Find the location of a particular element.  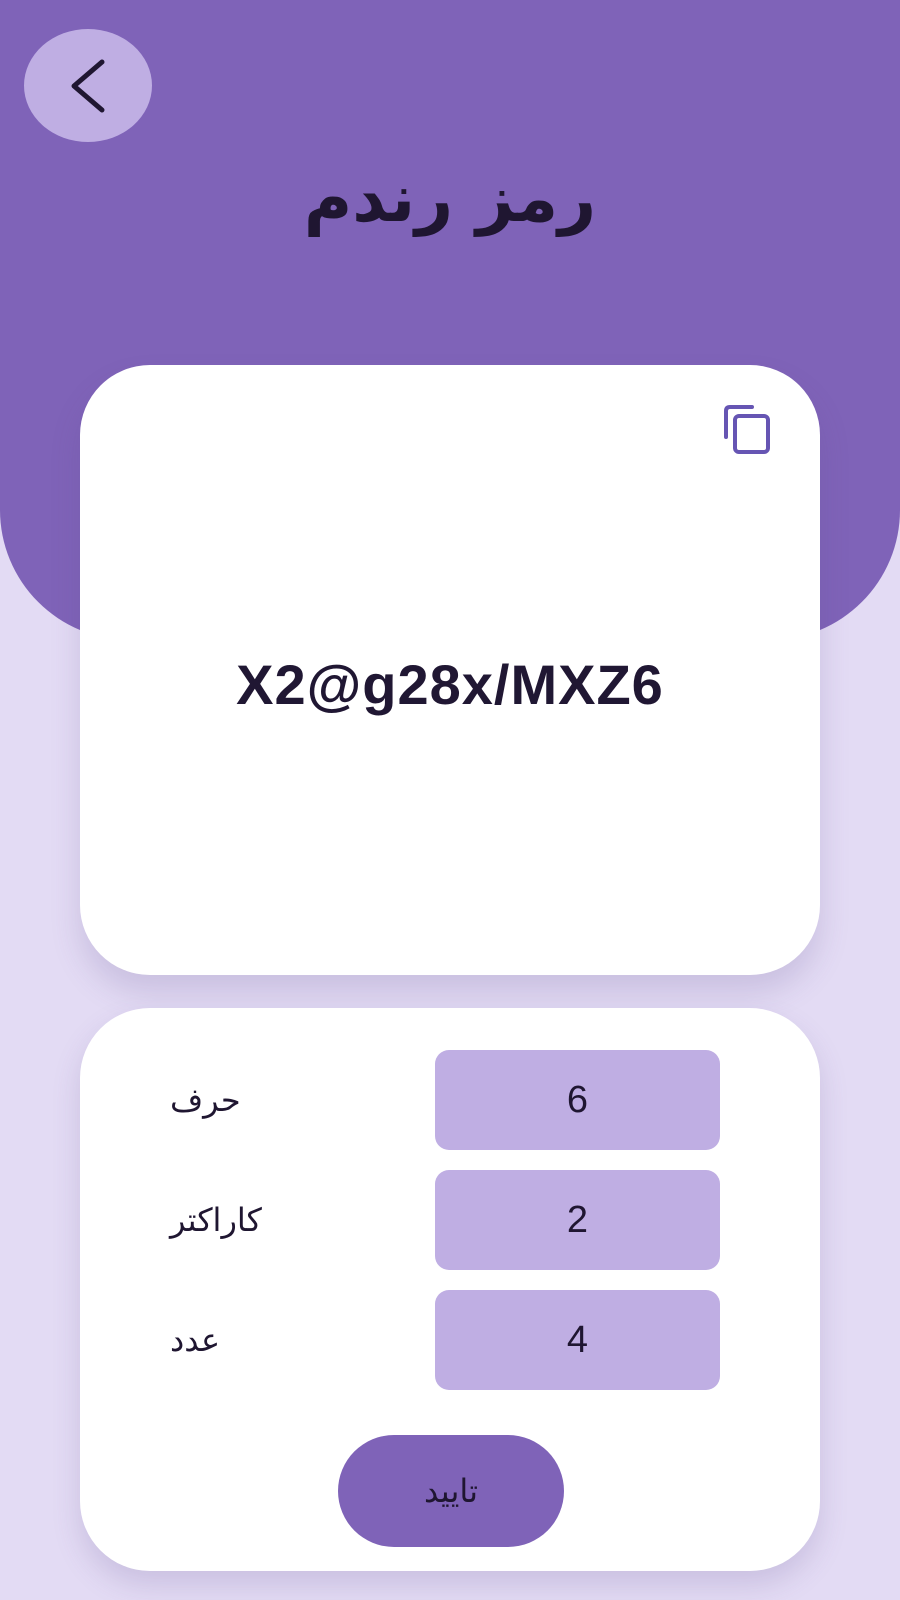

chevron-left-icon is located at coordinates (88, 85).